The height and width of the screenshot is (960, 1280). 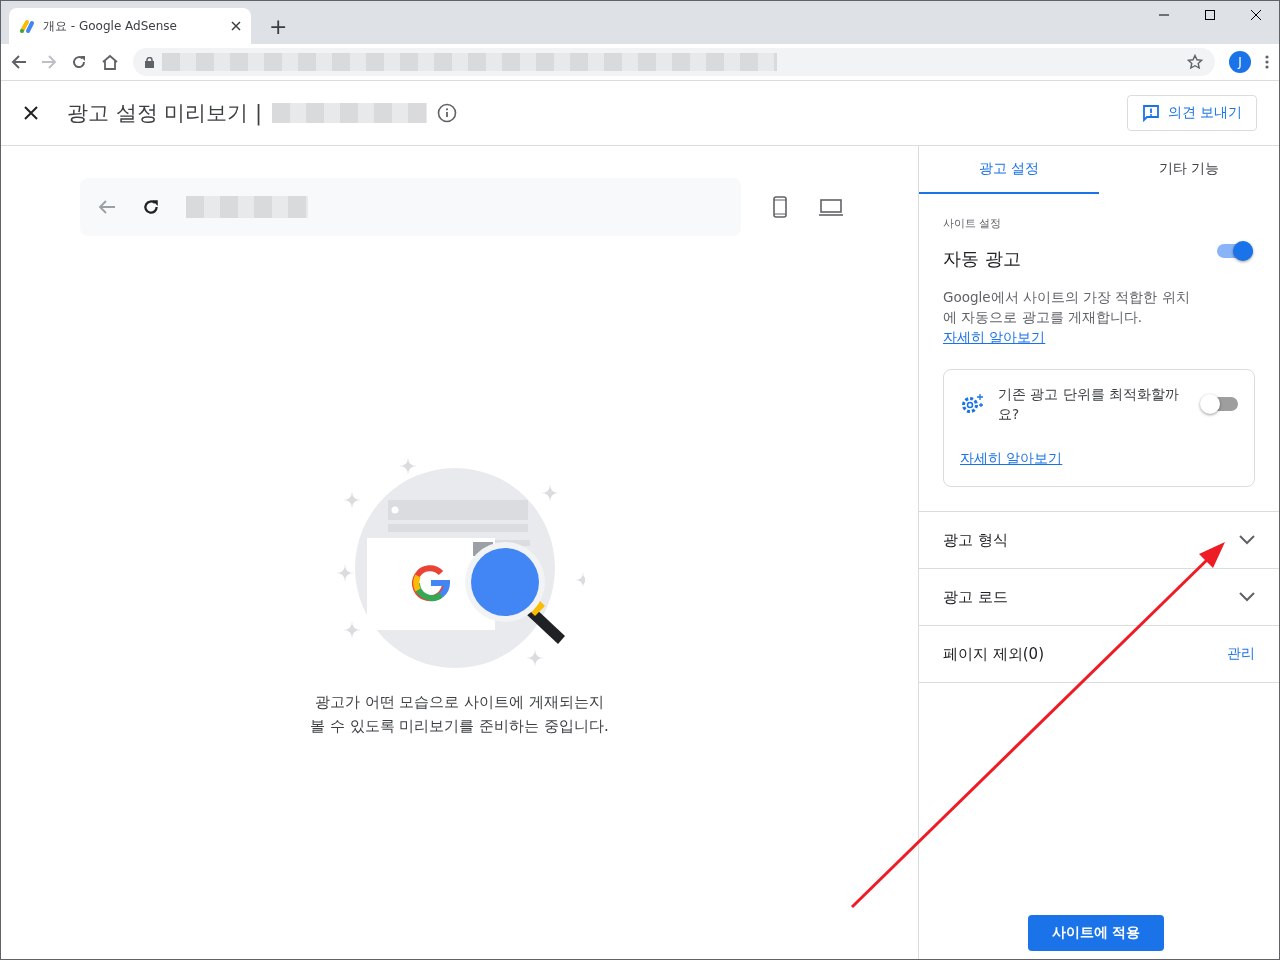 What do you see at coordinates (972, 404) in the screenshot?
I see `gear-sparkle-icon` at bounding box center [972, 404].